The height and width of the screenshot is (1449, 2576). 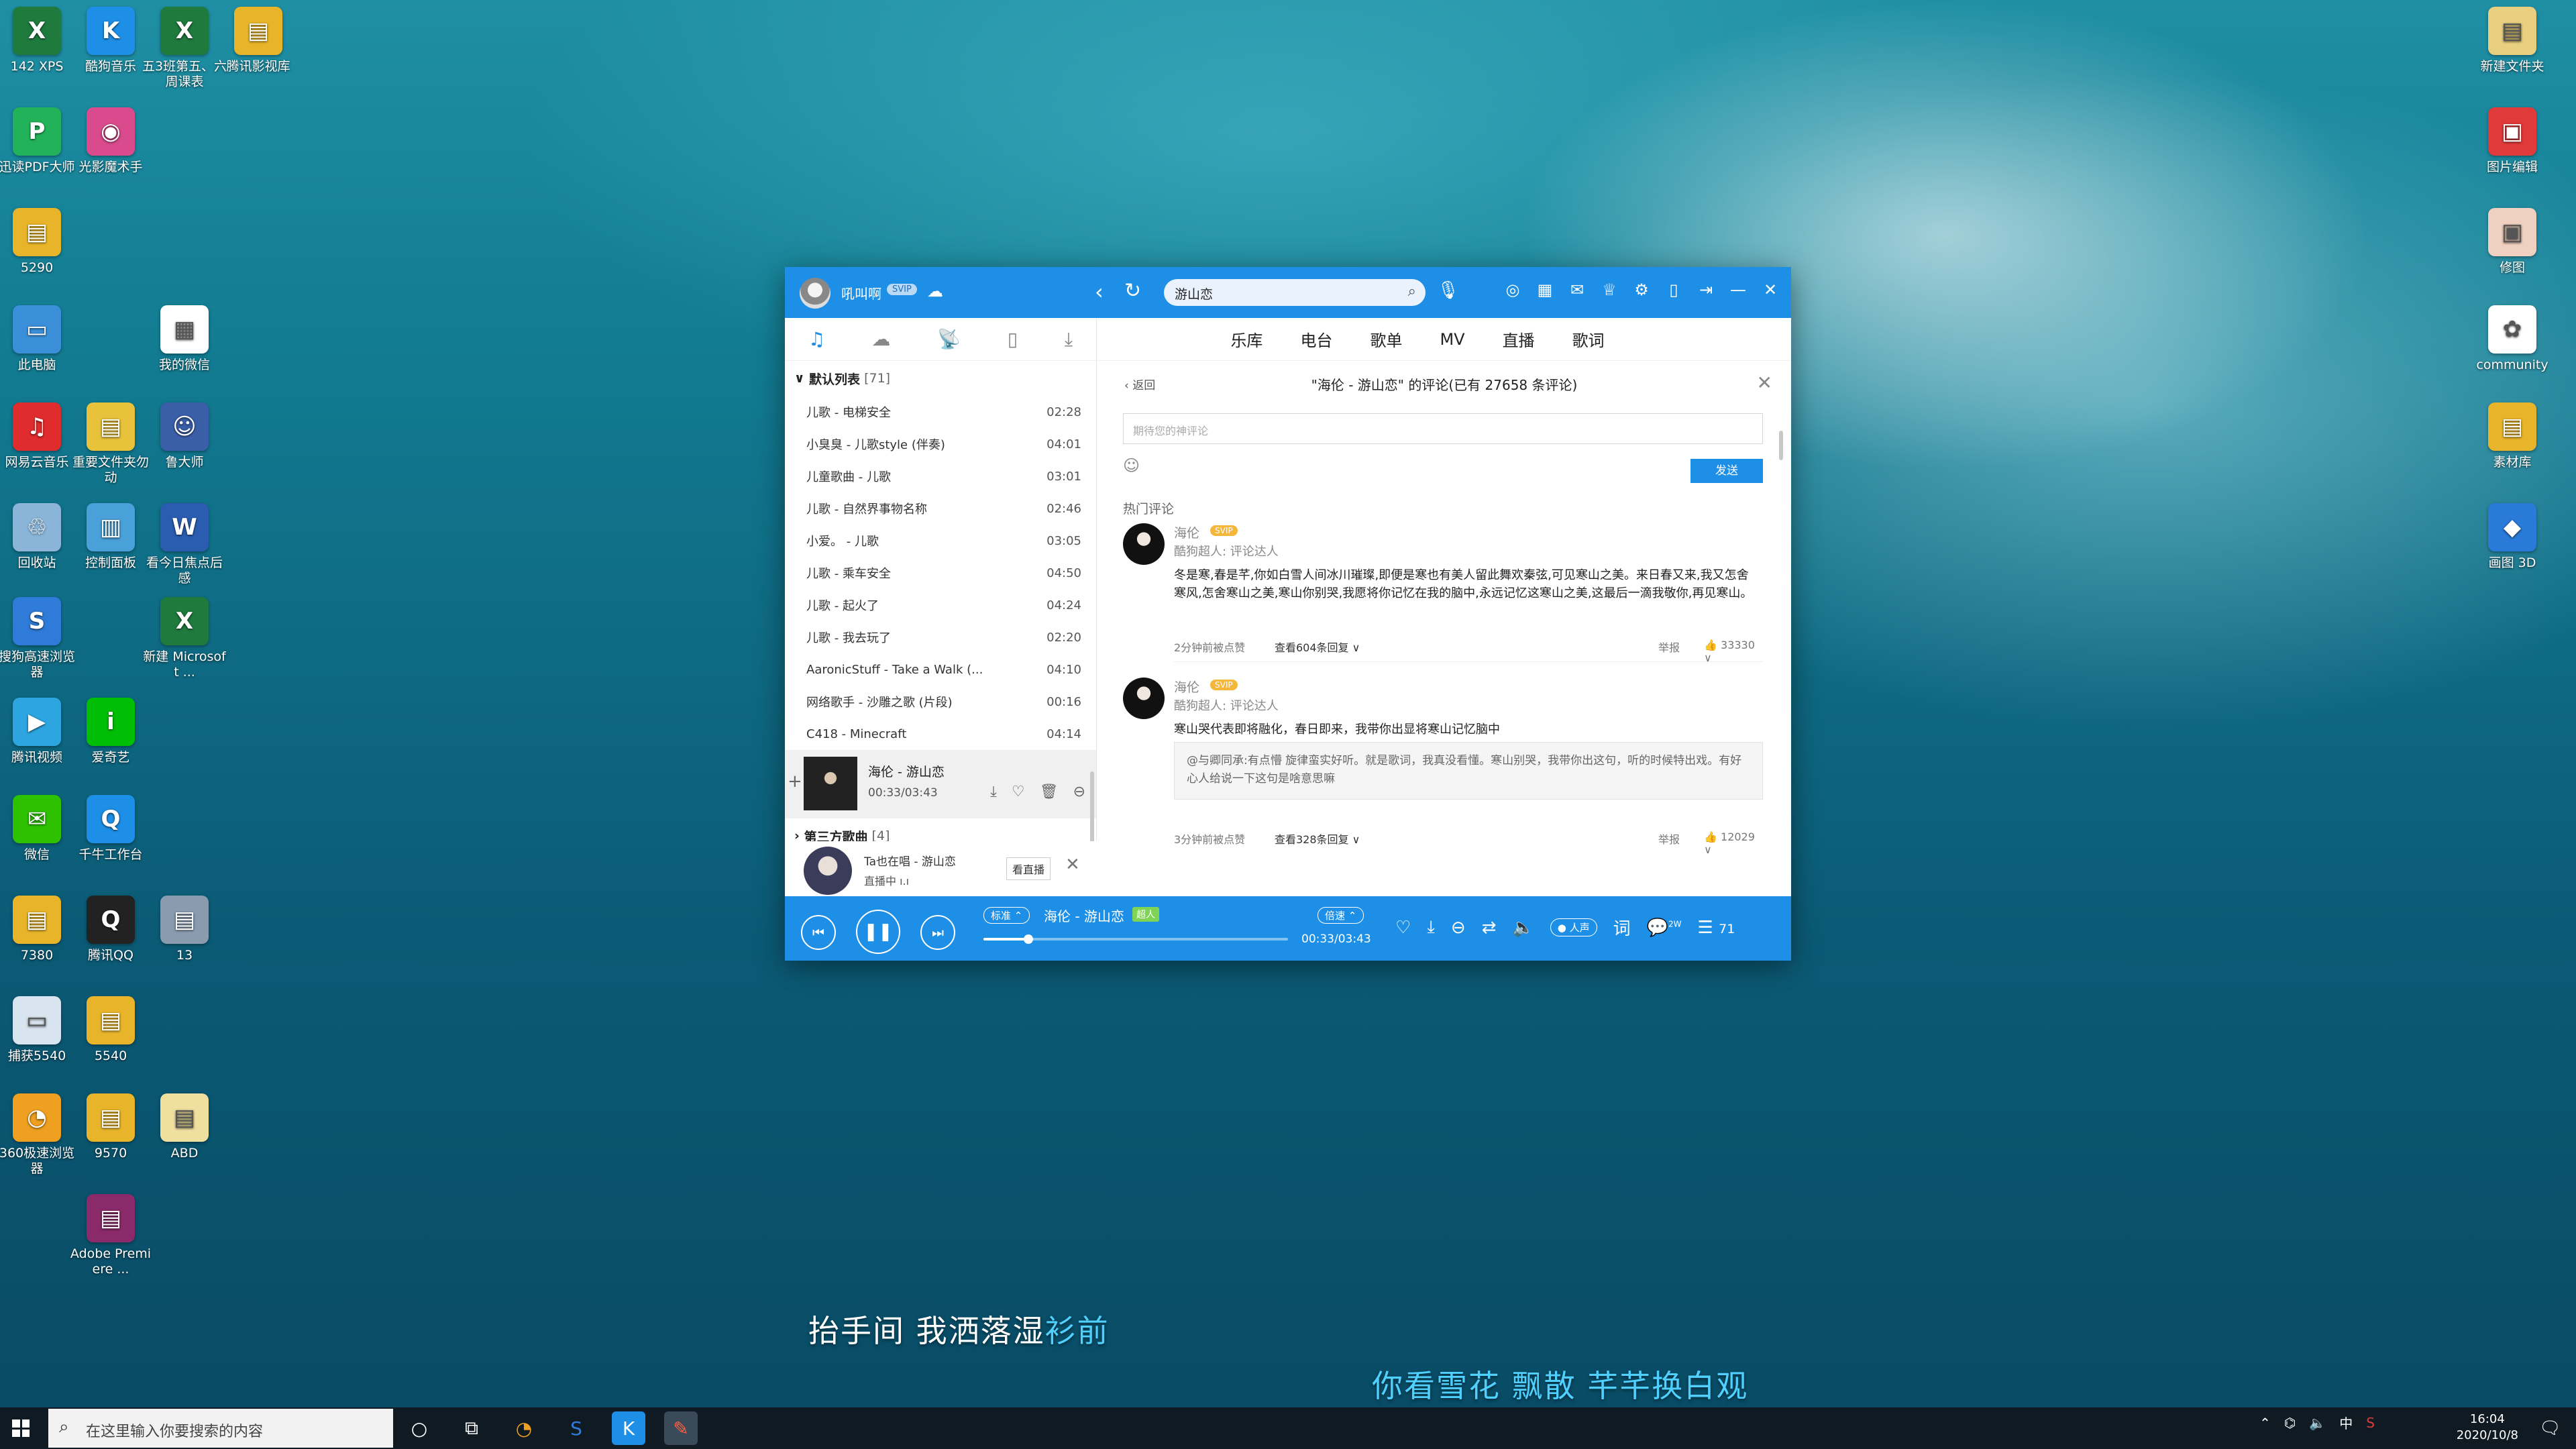 I want to click on cloud-icon: ☁, so click(x=881, y=339).